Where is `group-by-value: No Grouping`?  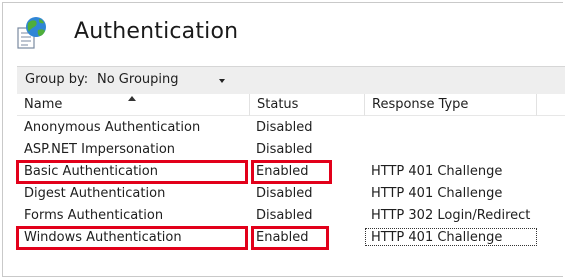 group-by-value: No Grouping is located at coordinates (138, 79).